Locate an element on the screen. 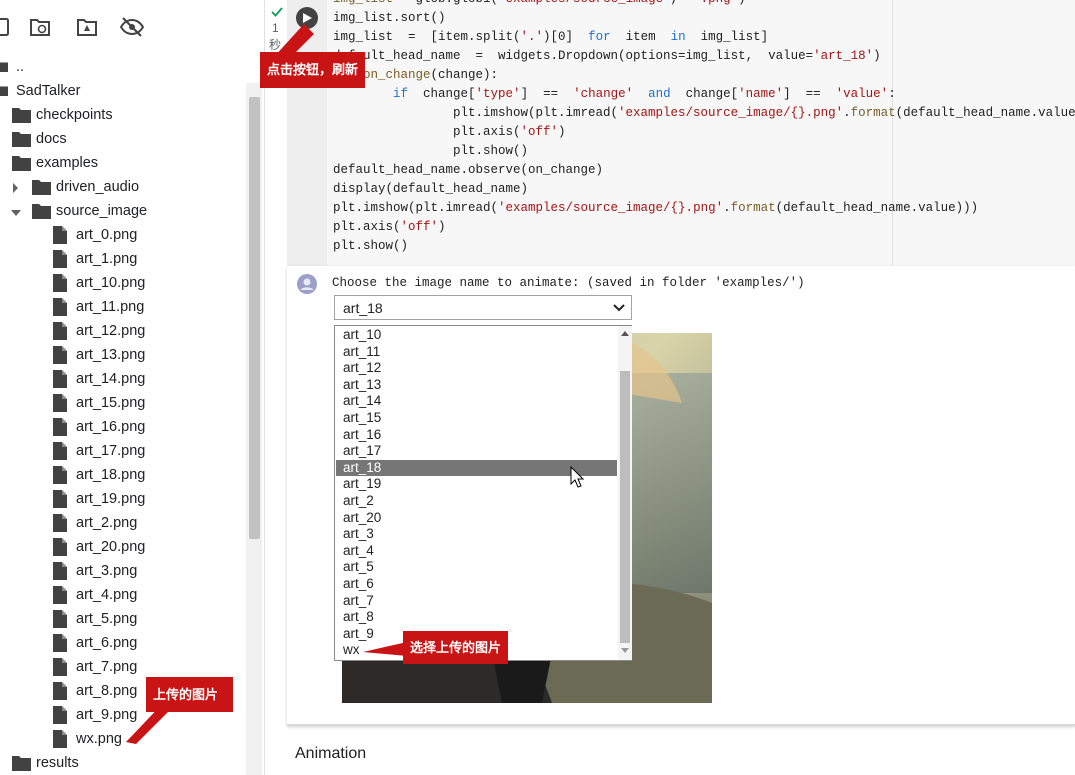 The width and height of the screenshot is (1075, 775). code-line: plt.show() is located at coordinates (431, 151).